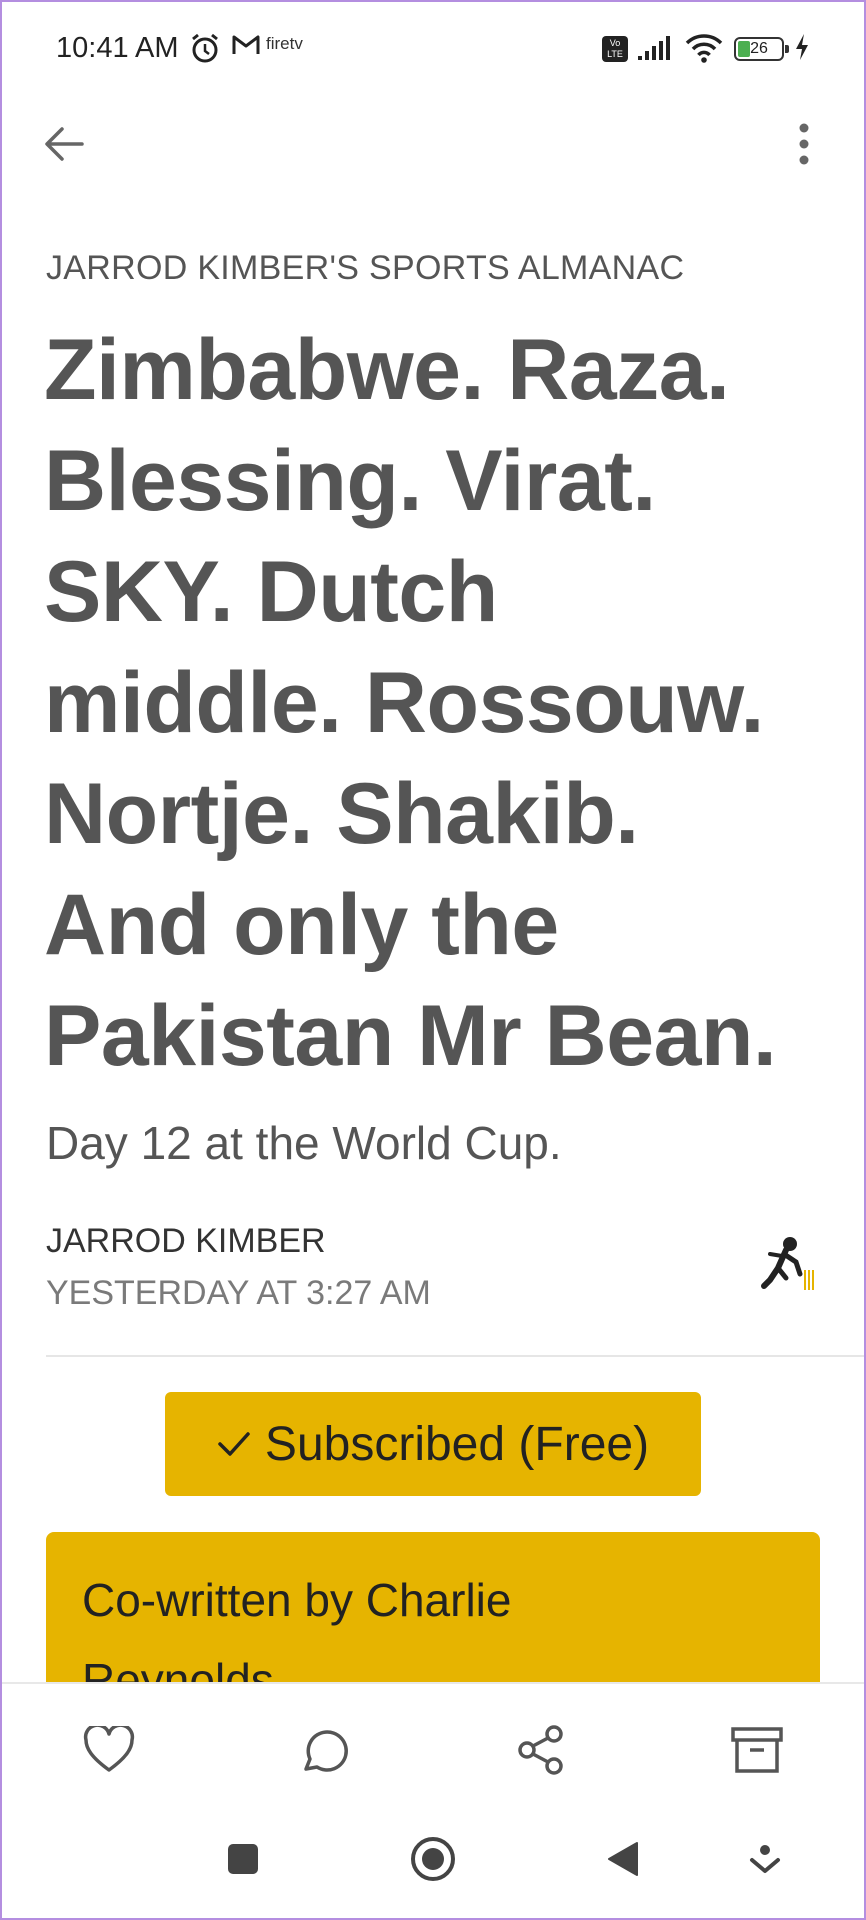  I want to click on dropdown-icon, so click(765, 1859).